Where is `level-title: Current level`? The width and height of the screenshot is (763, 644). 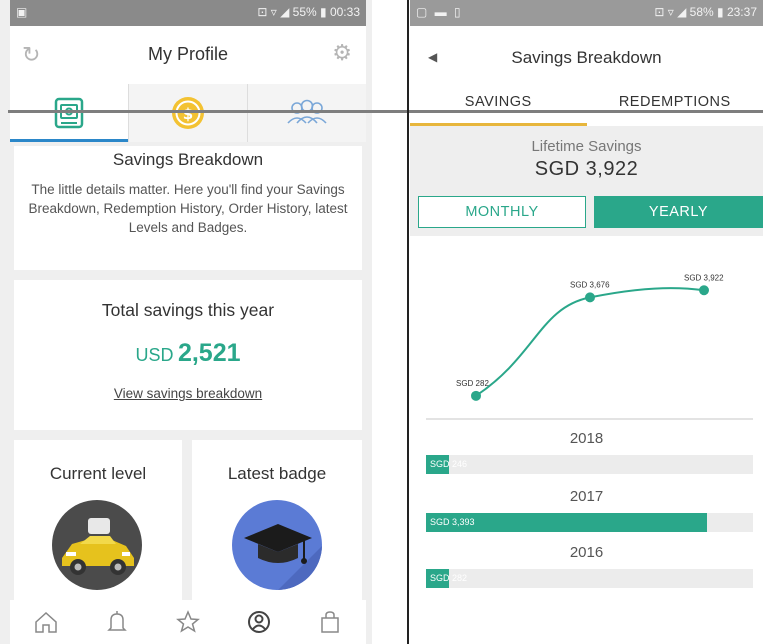
level-title: Current level is located at coordinates (98, 473).